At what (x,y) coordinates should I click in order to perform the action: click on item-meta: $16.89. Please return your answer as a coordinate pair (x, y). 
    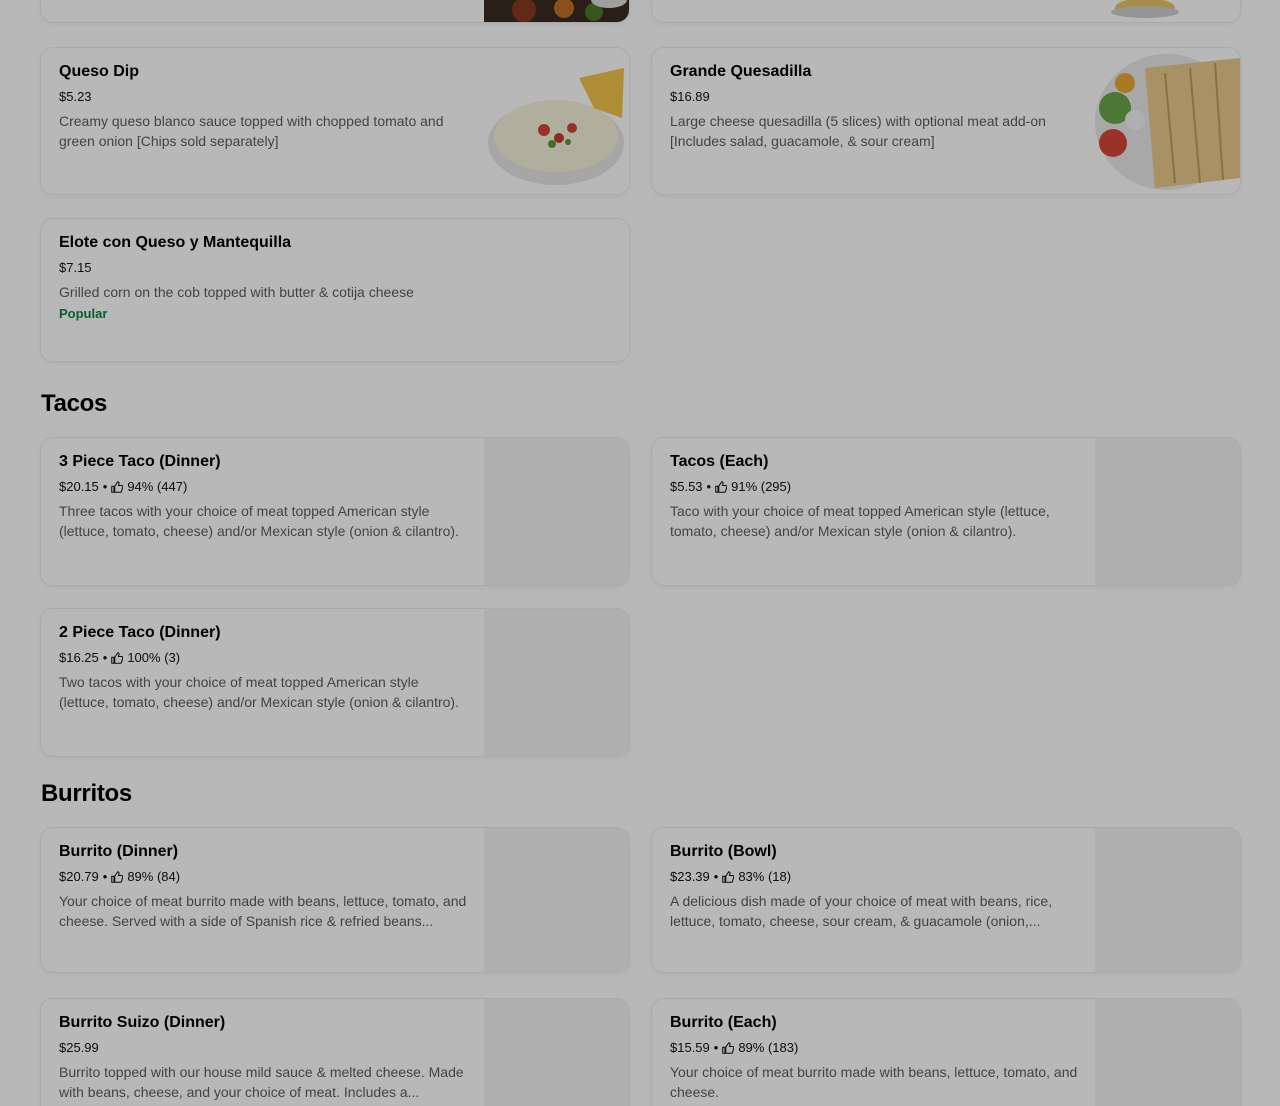
    Looking at the image, I should click on (876, 97).